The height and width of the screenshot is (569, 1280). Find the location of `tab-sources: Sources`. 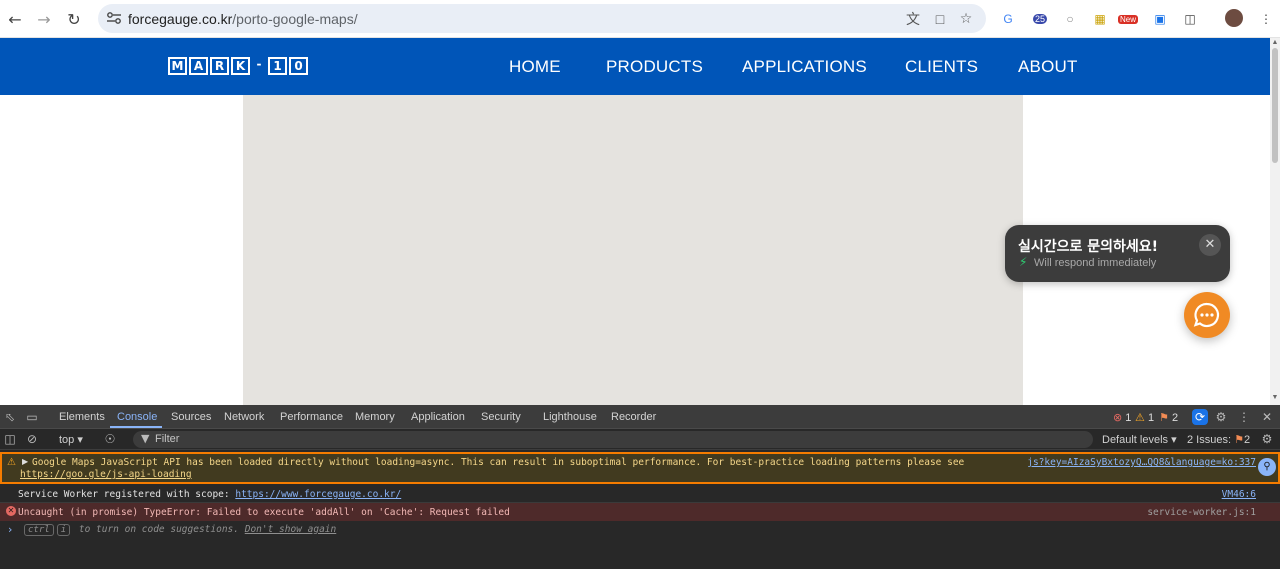

tab-sources: Sources is located at coordinates (191, 417).